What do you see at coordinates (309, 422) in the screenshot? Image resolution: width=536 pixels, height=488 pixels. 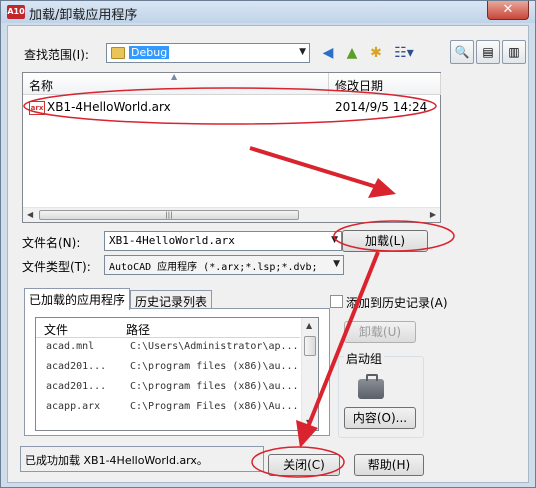 I see `scroll-down-icon: ▼` at bounding box center [309, 422].